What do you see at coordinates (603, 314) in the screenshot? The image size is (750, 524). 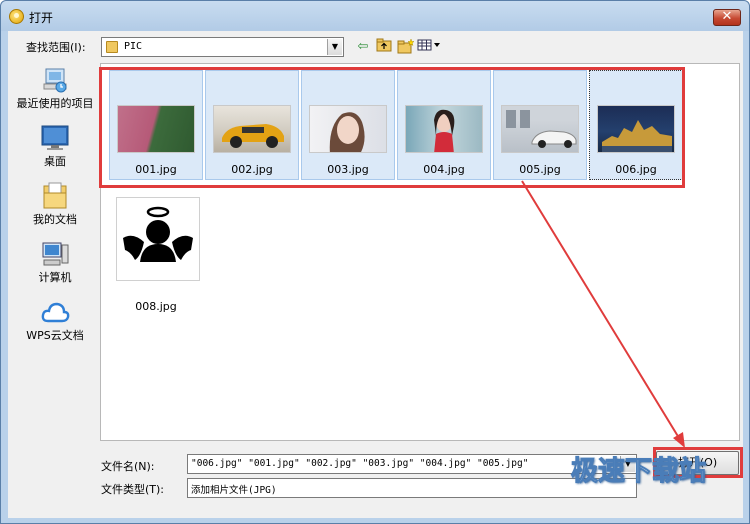 I see `annotation-arrow` at bounding box center [603, 314].